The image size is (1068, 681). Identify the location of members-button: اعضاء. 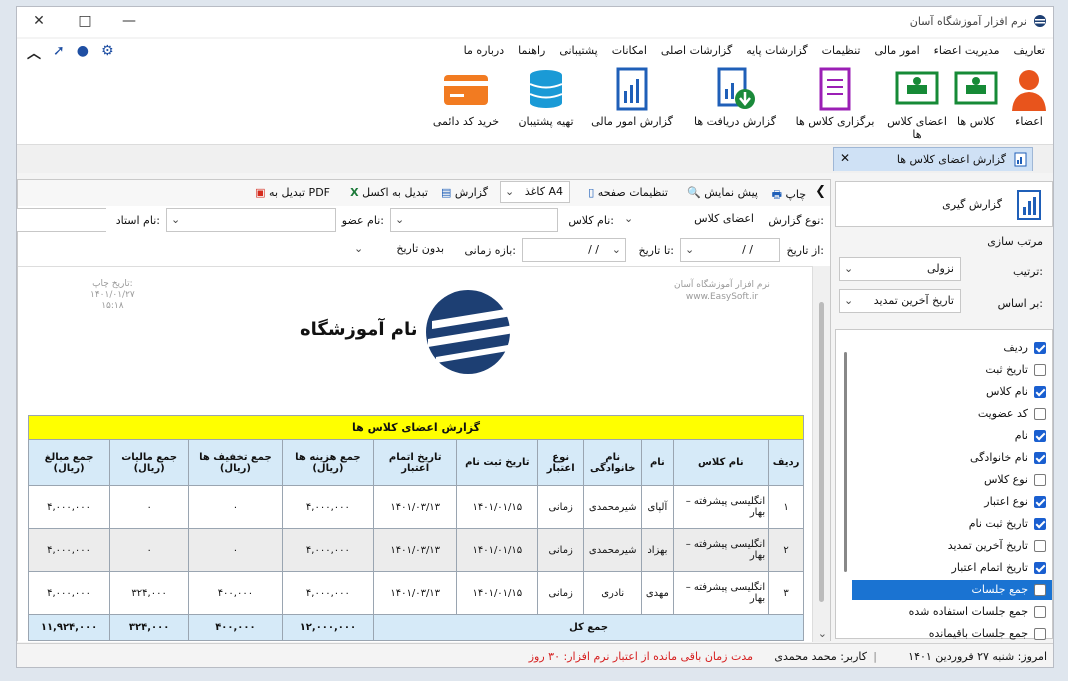
(1029, 97).